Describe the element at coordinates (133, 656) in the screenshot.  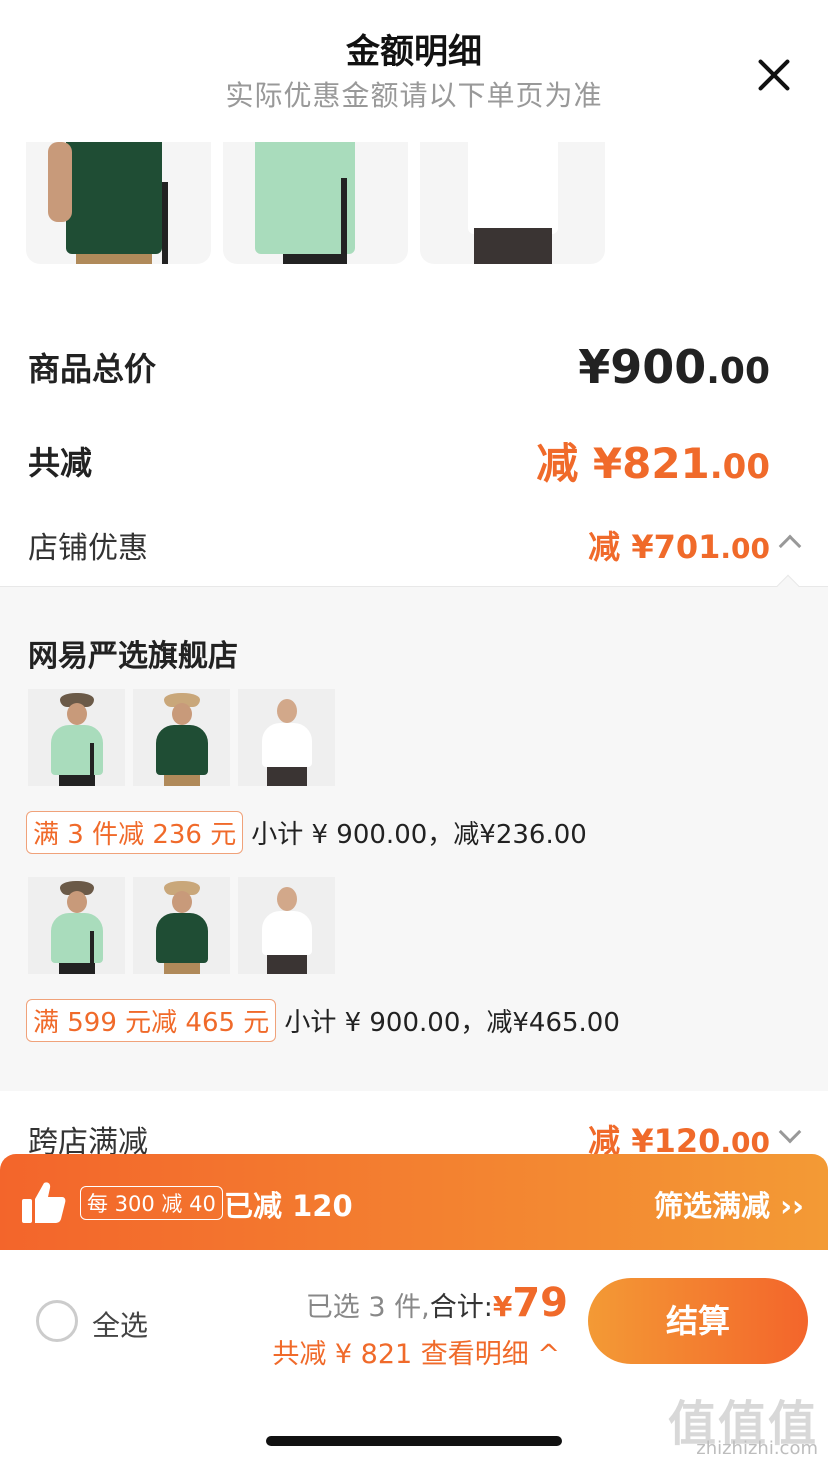
I see `store-name: 网易严选旗舰店` at that location.